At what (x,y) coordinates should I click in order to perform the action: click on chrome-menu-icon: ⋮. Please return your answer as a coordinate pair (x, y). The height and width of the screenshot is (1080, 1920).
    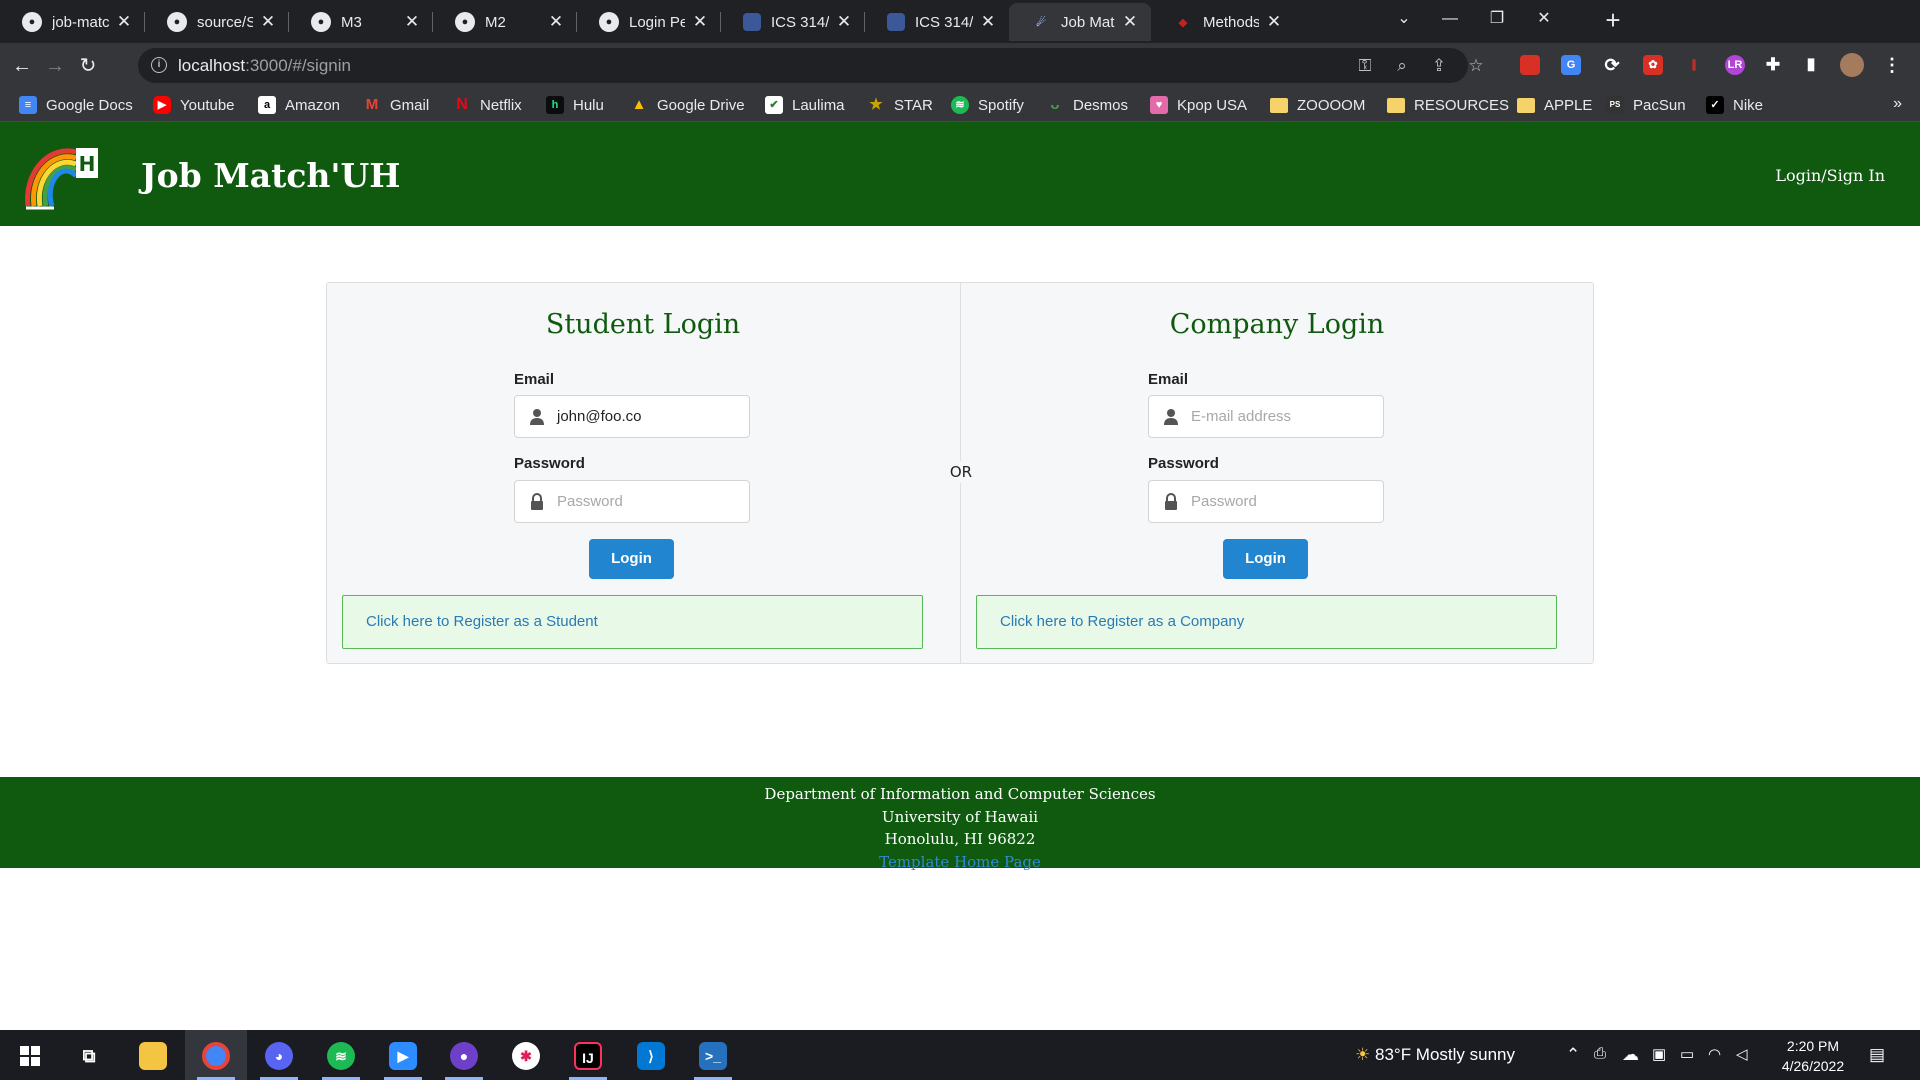
    Looking at the image, I should click on (1892, 65).